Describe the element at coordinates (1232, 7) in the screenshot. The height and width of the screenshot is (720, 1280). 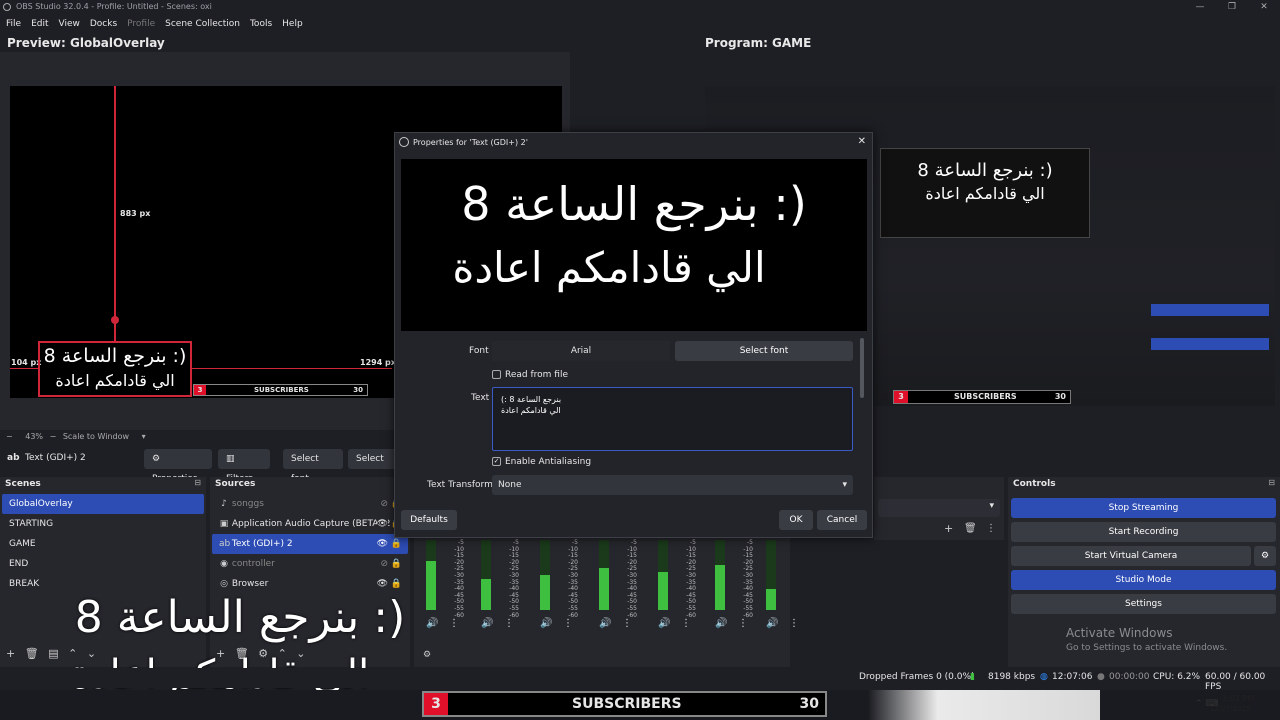
I see `maximize-icon: ❐` at that location.